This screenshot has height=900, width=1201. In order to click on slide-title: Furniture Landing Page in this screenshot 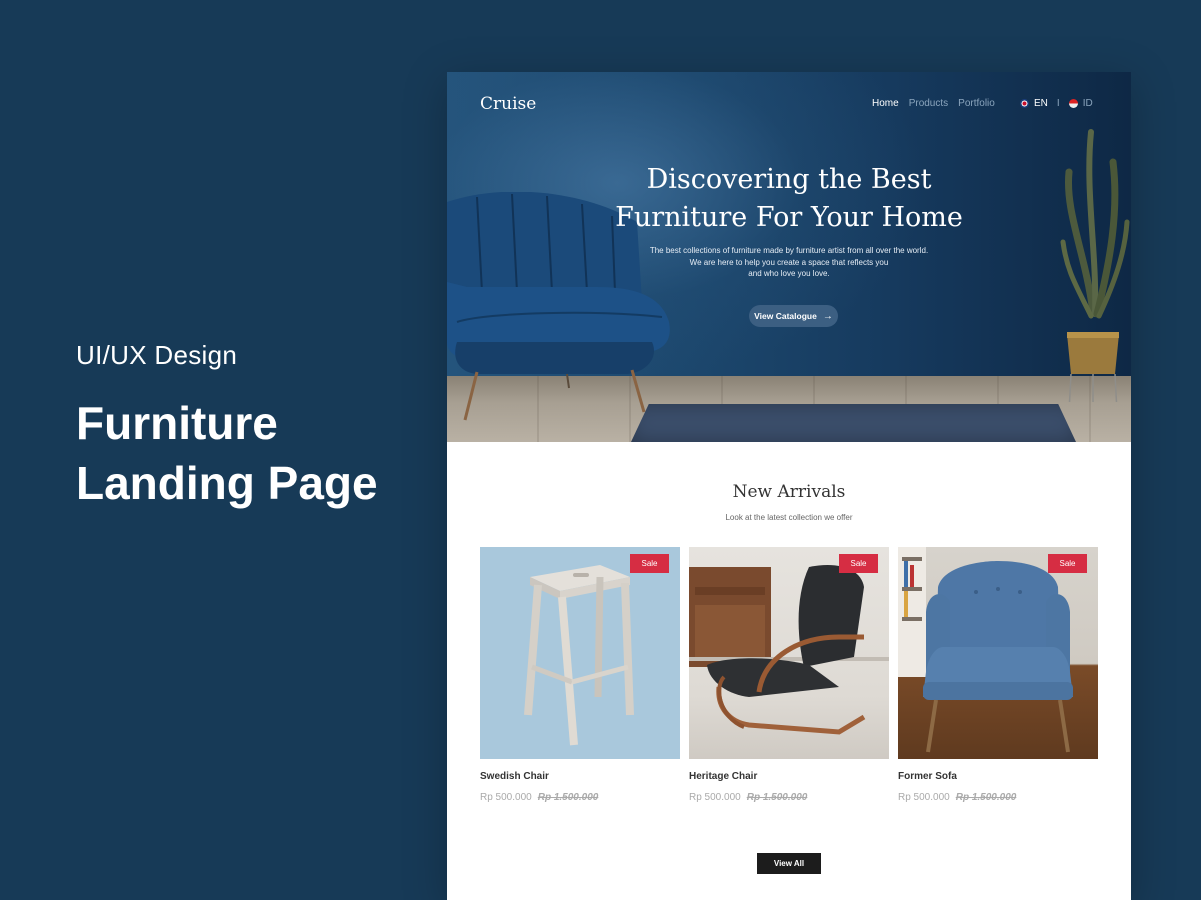, I will do `click(227, 453)`.